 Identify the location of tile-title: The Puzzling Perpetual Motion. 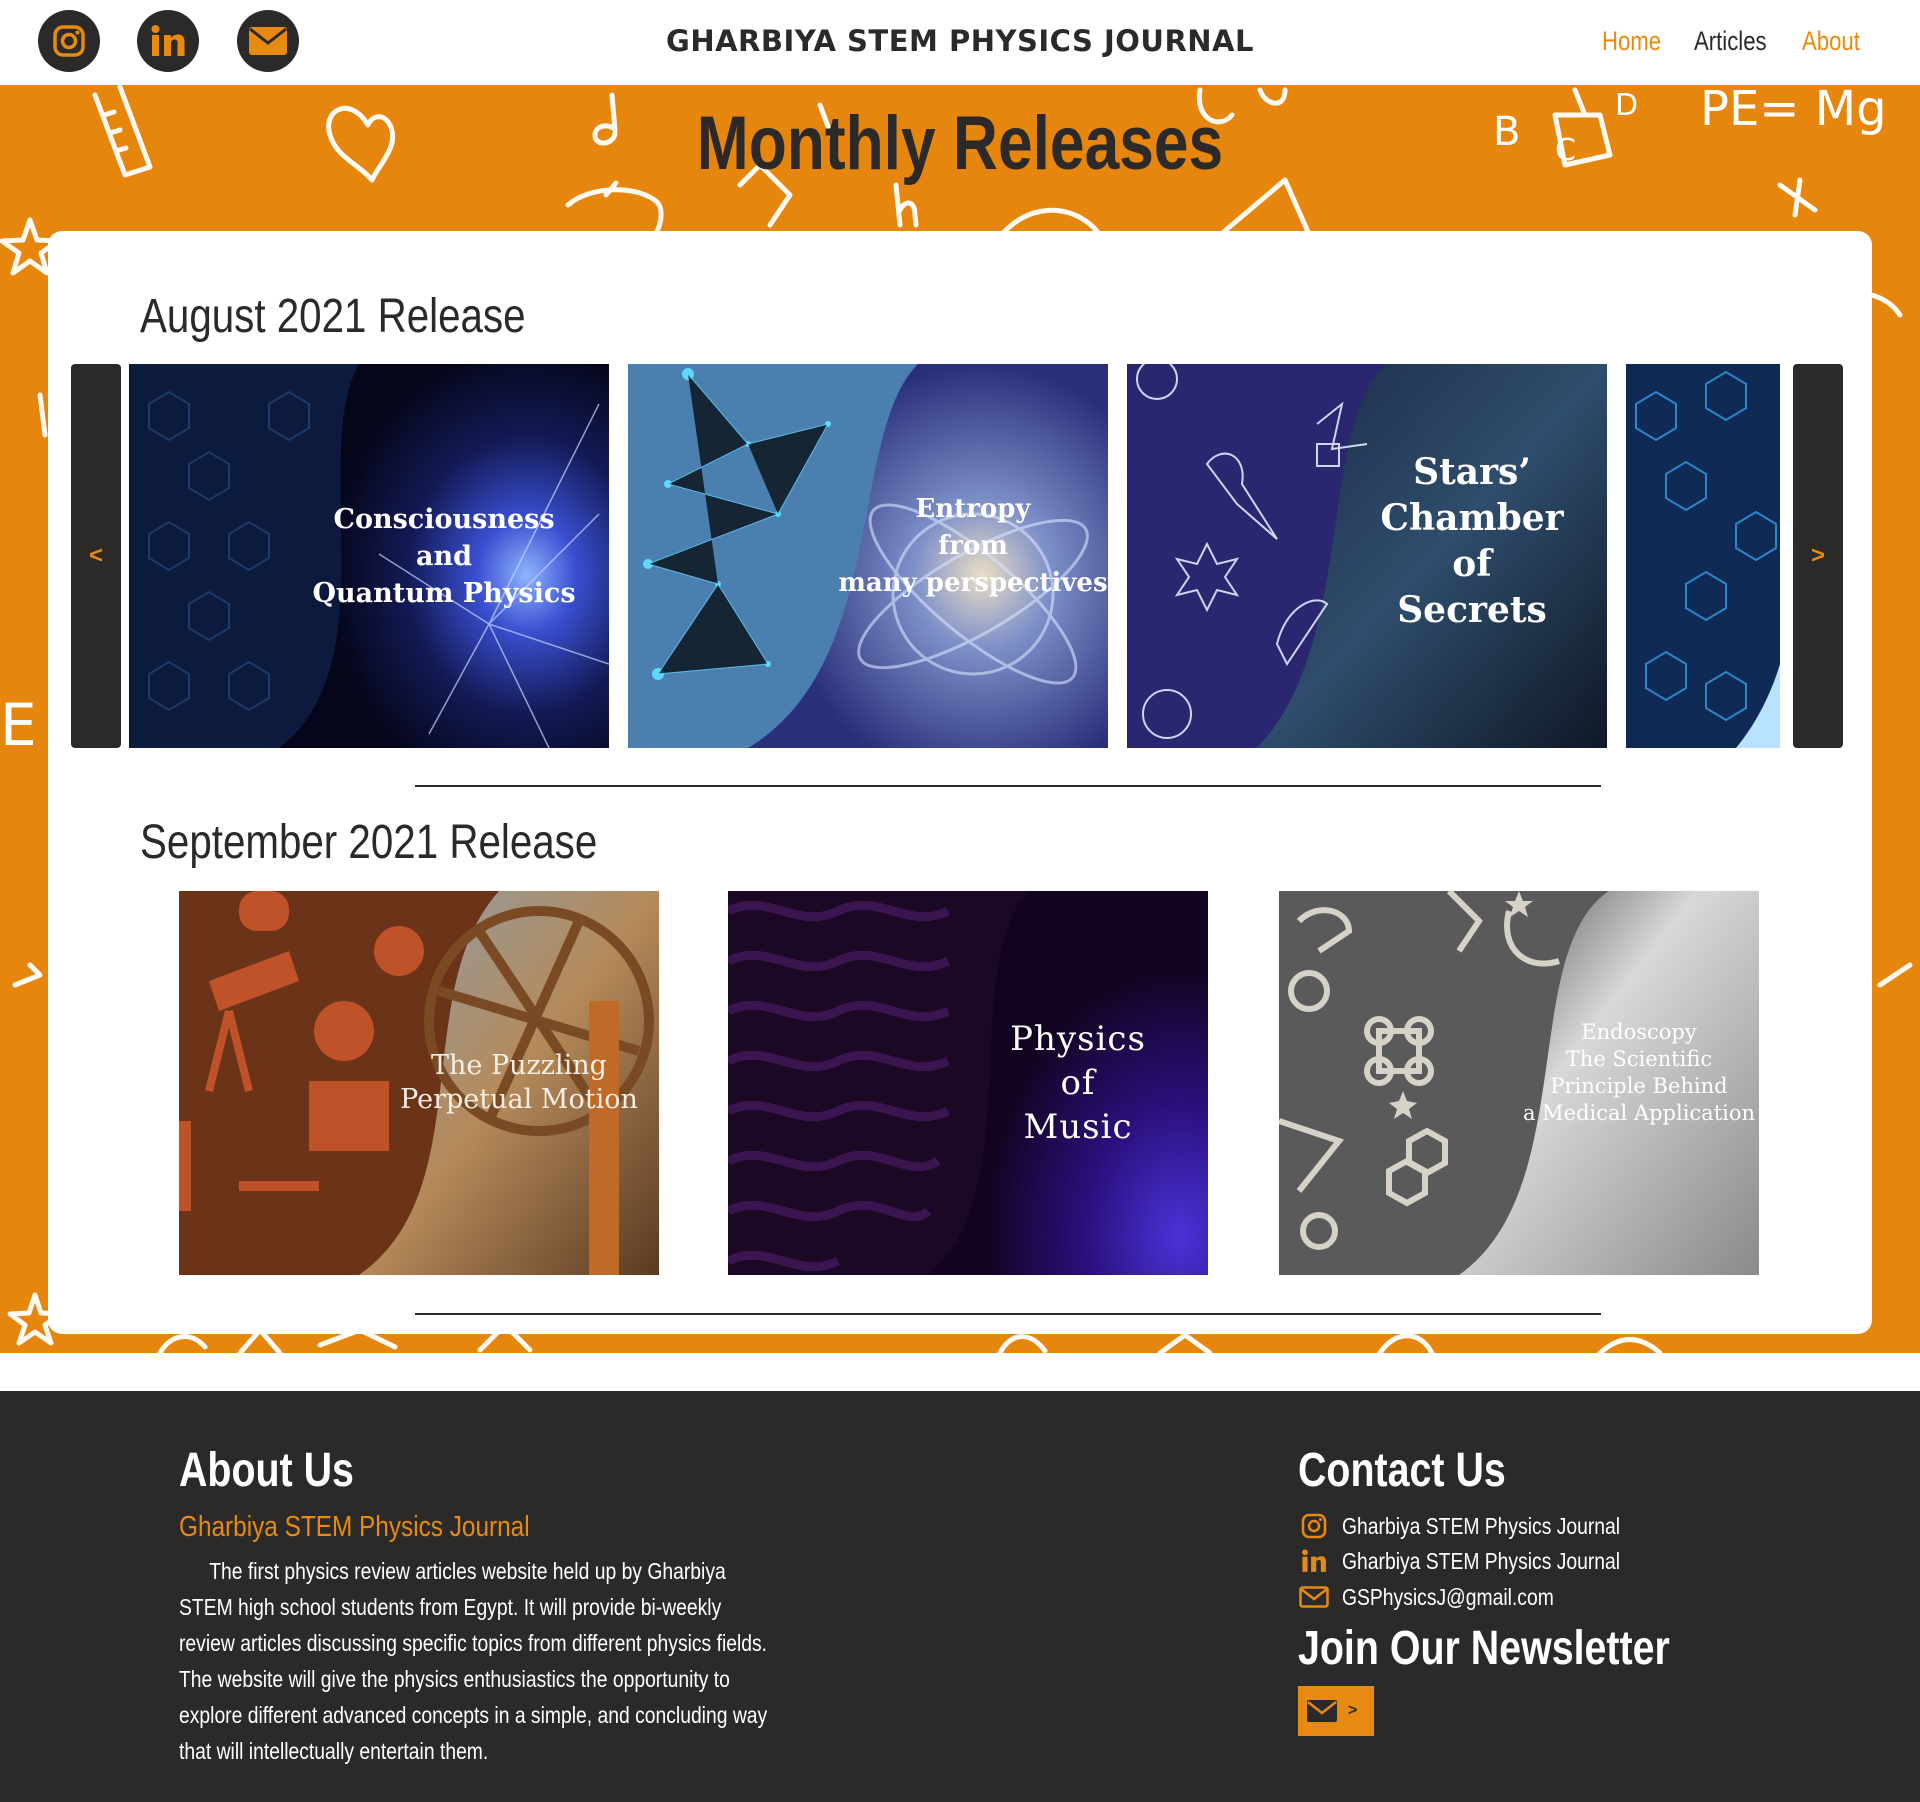
(519, 1082).